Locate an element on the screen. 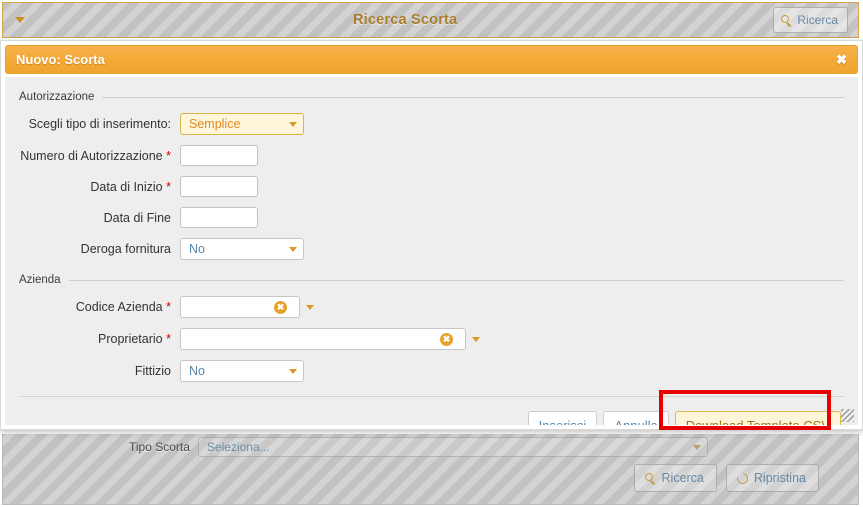  field-row-deroga-fornitura: Deroga fornitura No is located at coordinates (431, 249).